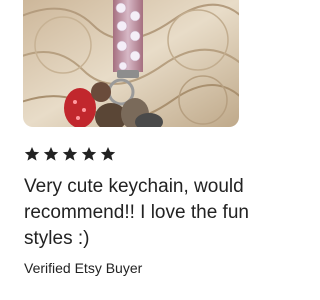 This screenshot has width=320, height=300. I want to click on reviewer-name: Verified Etsy Buyer, so click(83, 268).